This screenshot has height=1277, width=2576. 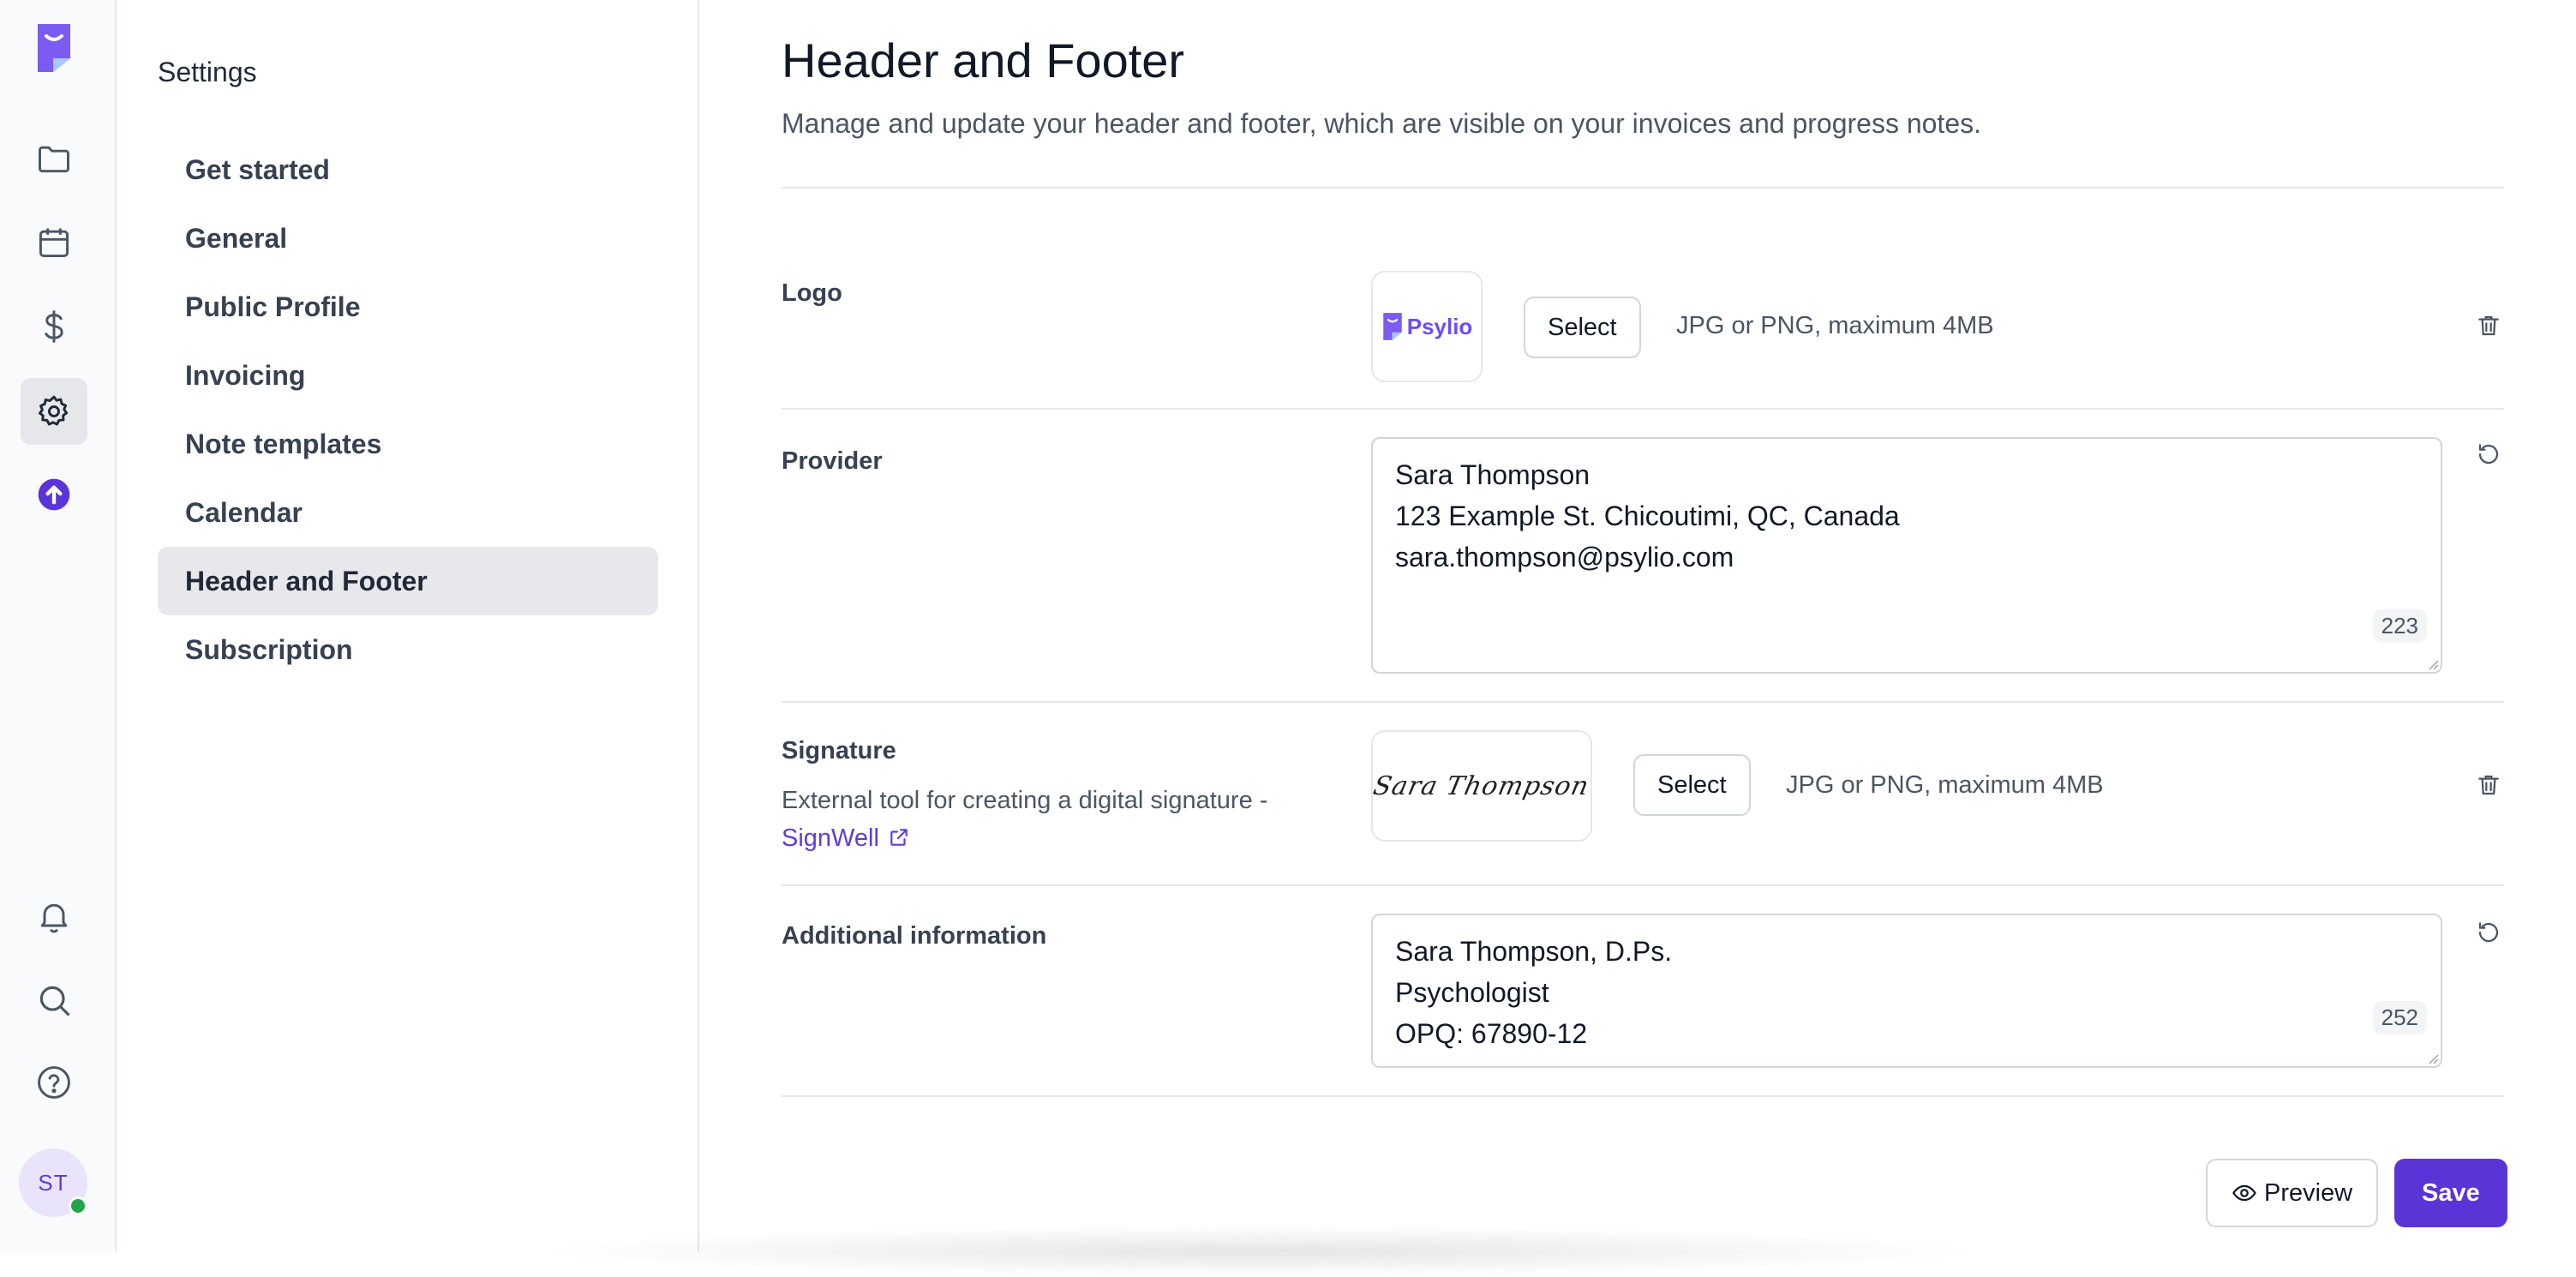 I want to click on additional-info-label: Additional information, so click(x=914, y=936).